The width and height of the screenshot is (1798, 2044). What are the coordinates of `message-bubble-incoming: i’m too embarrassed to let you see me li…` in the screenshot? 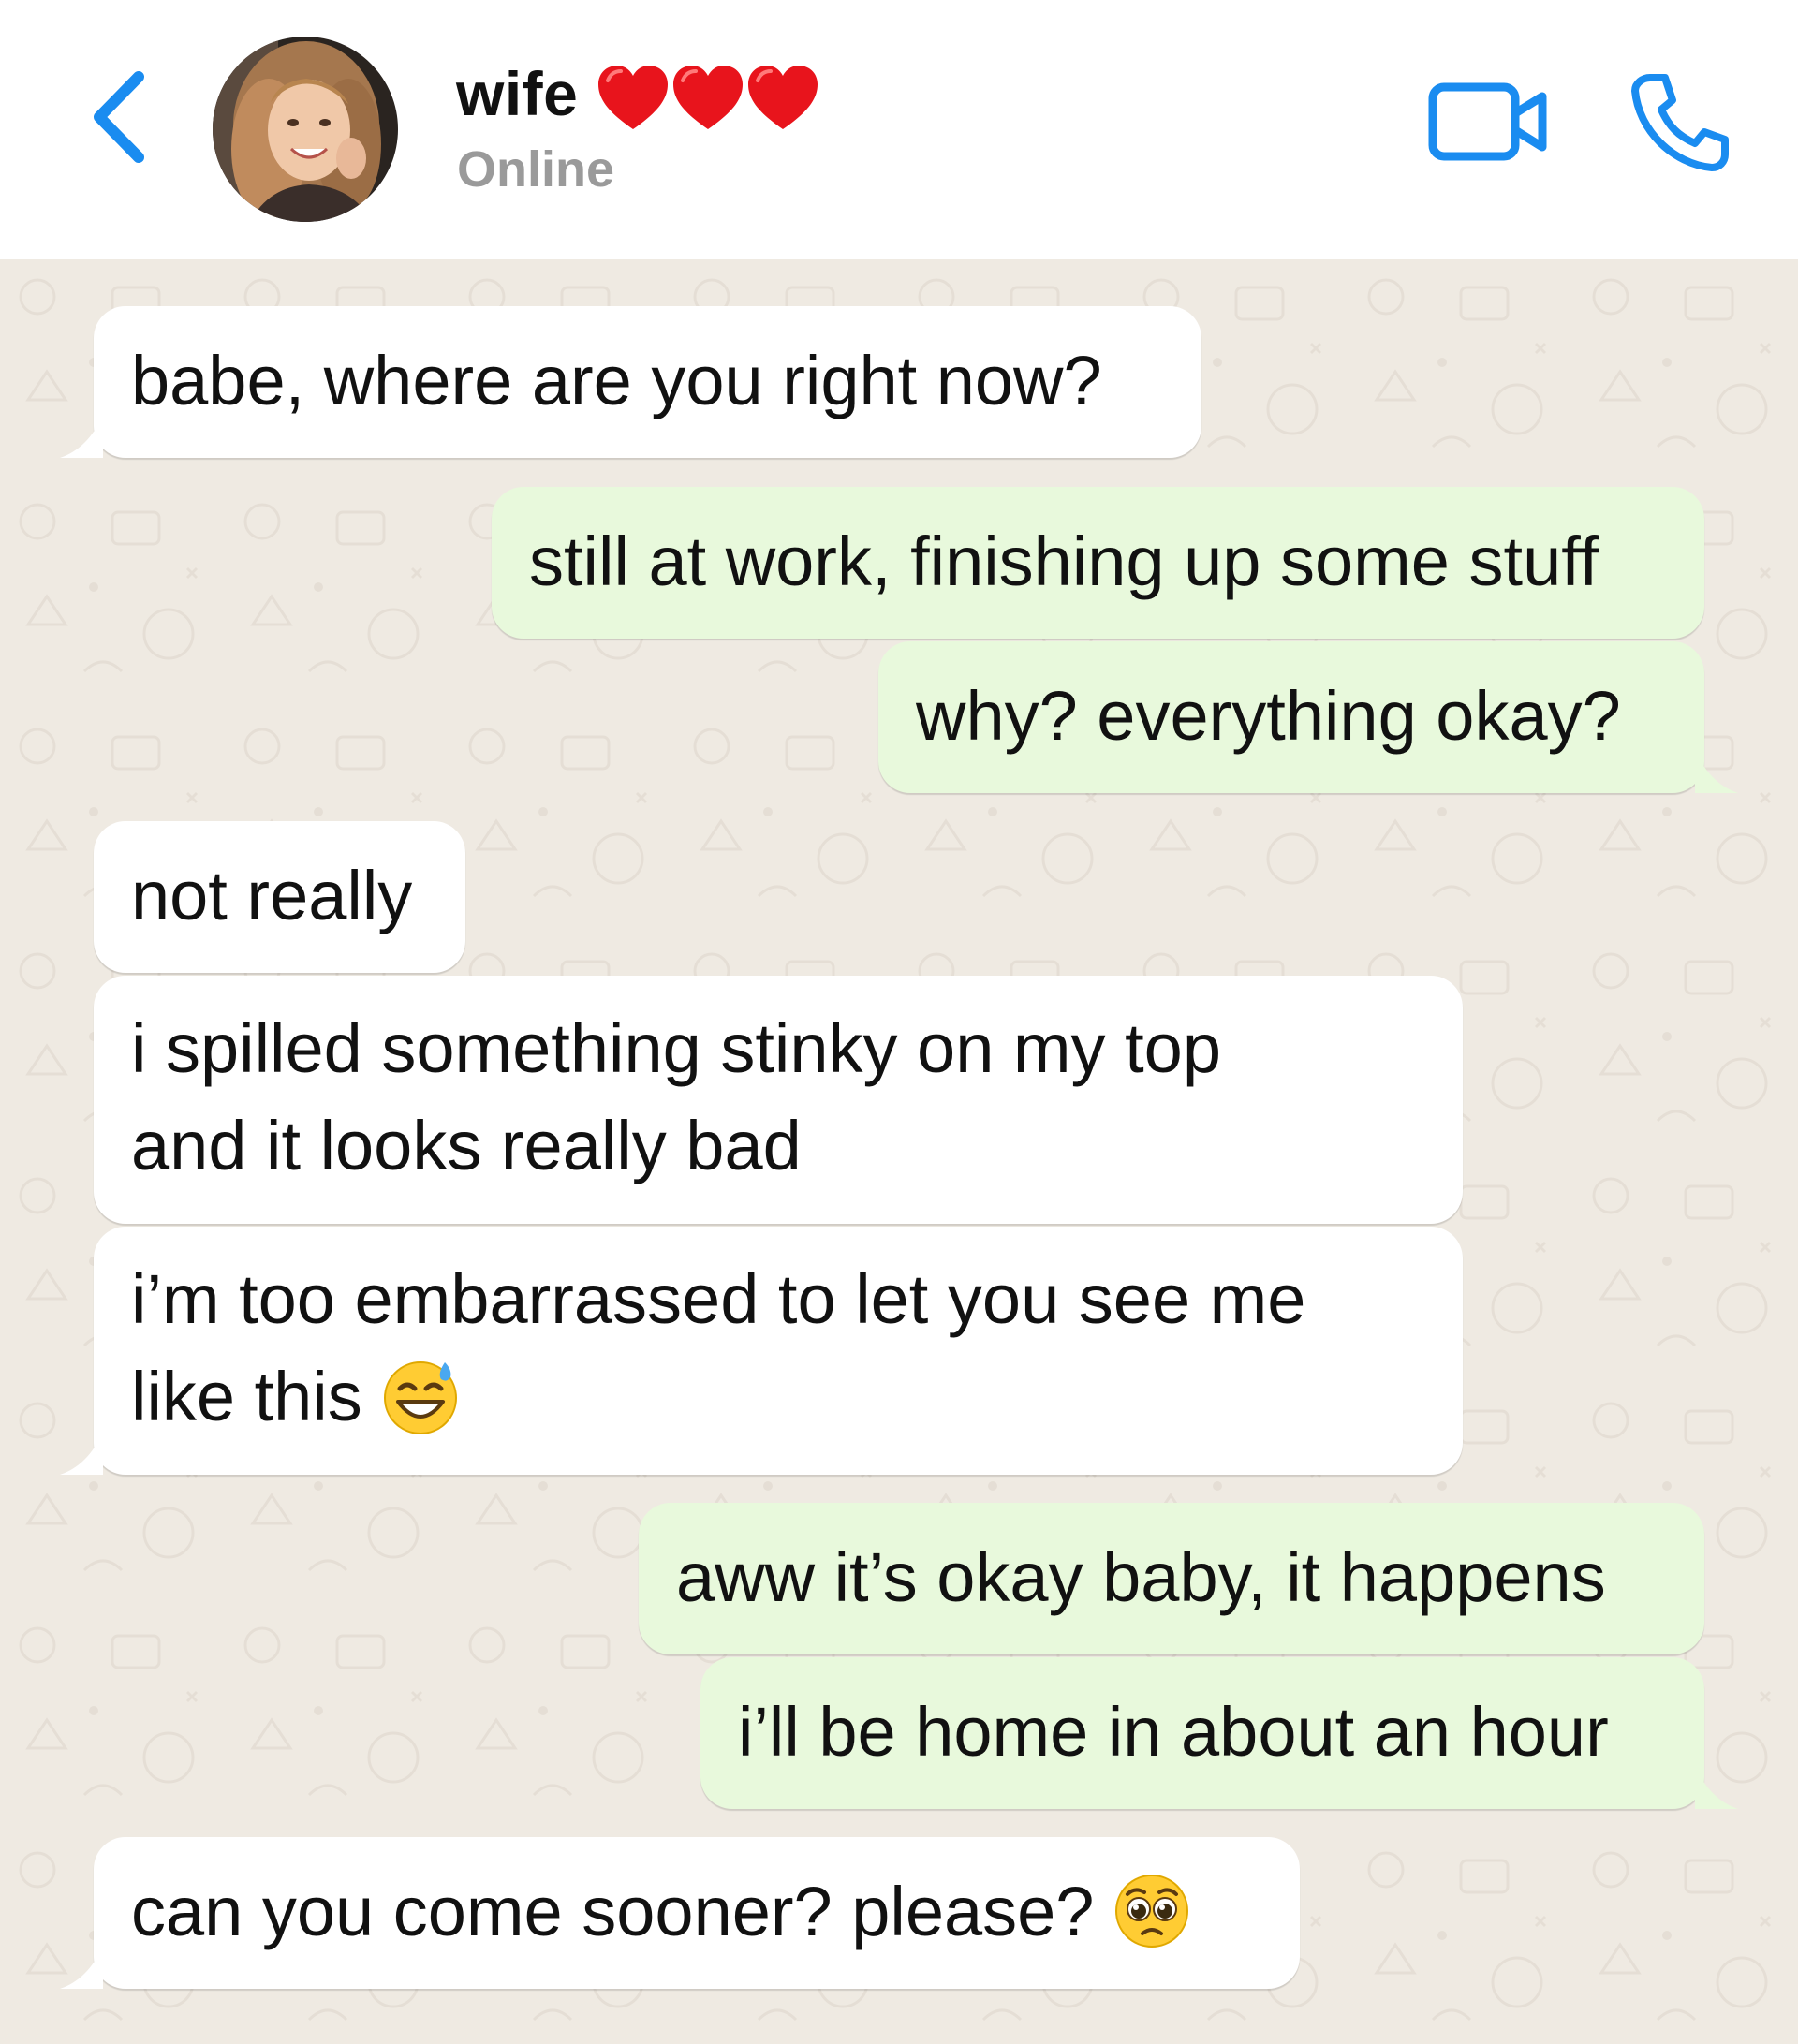 It's located at (761, 1351).